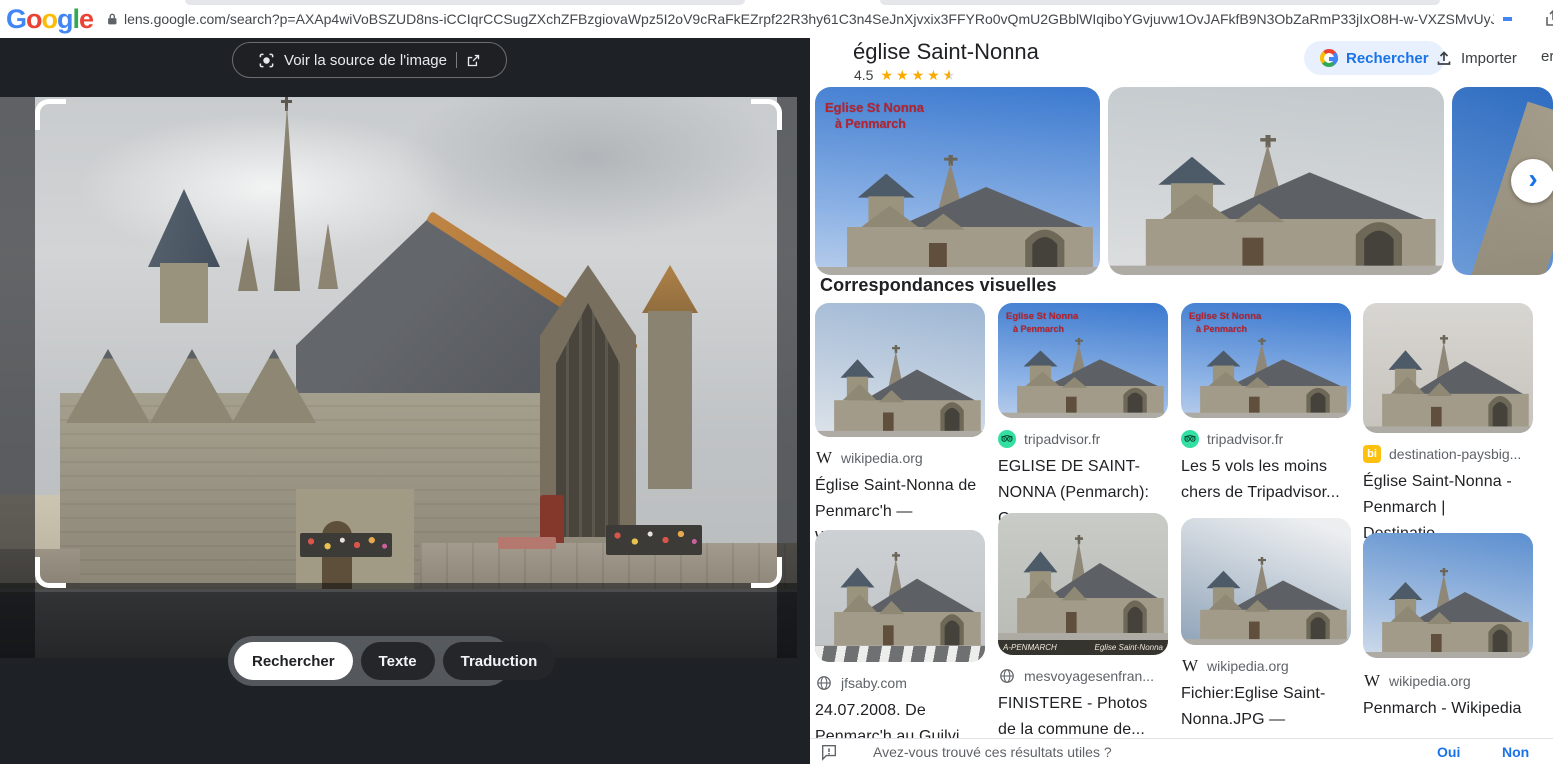  What do you see at coordinates (1372, 454) in the screenshot?
I see `destination-favicon-icon` at bounding box center [1372, 454].